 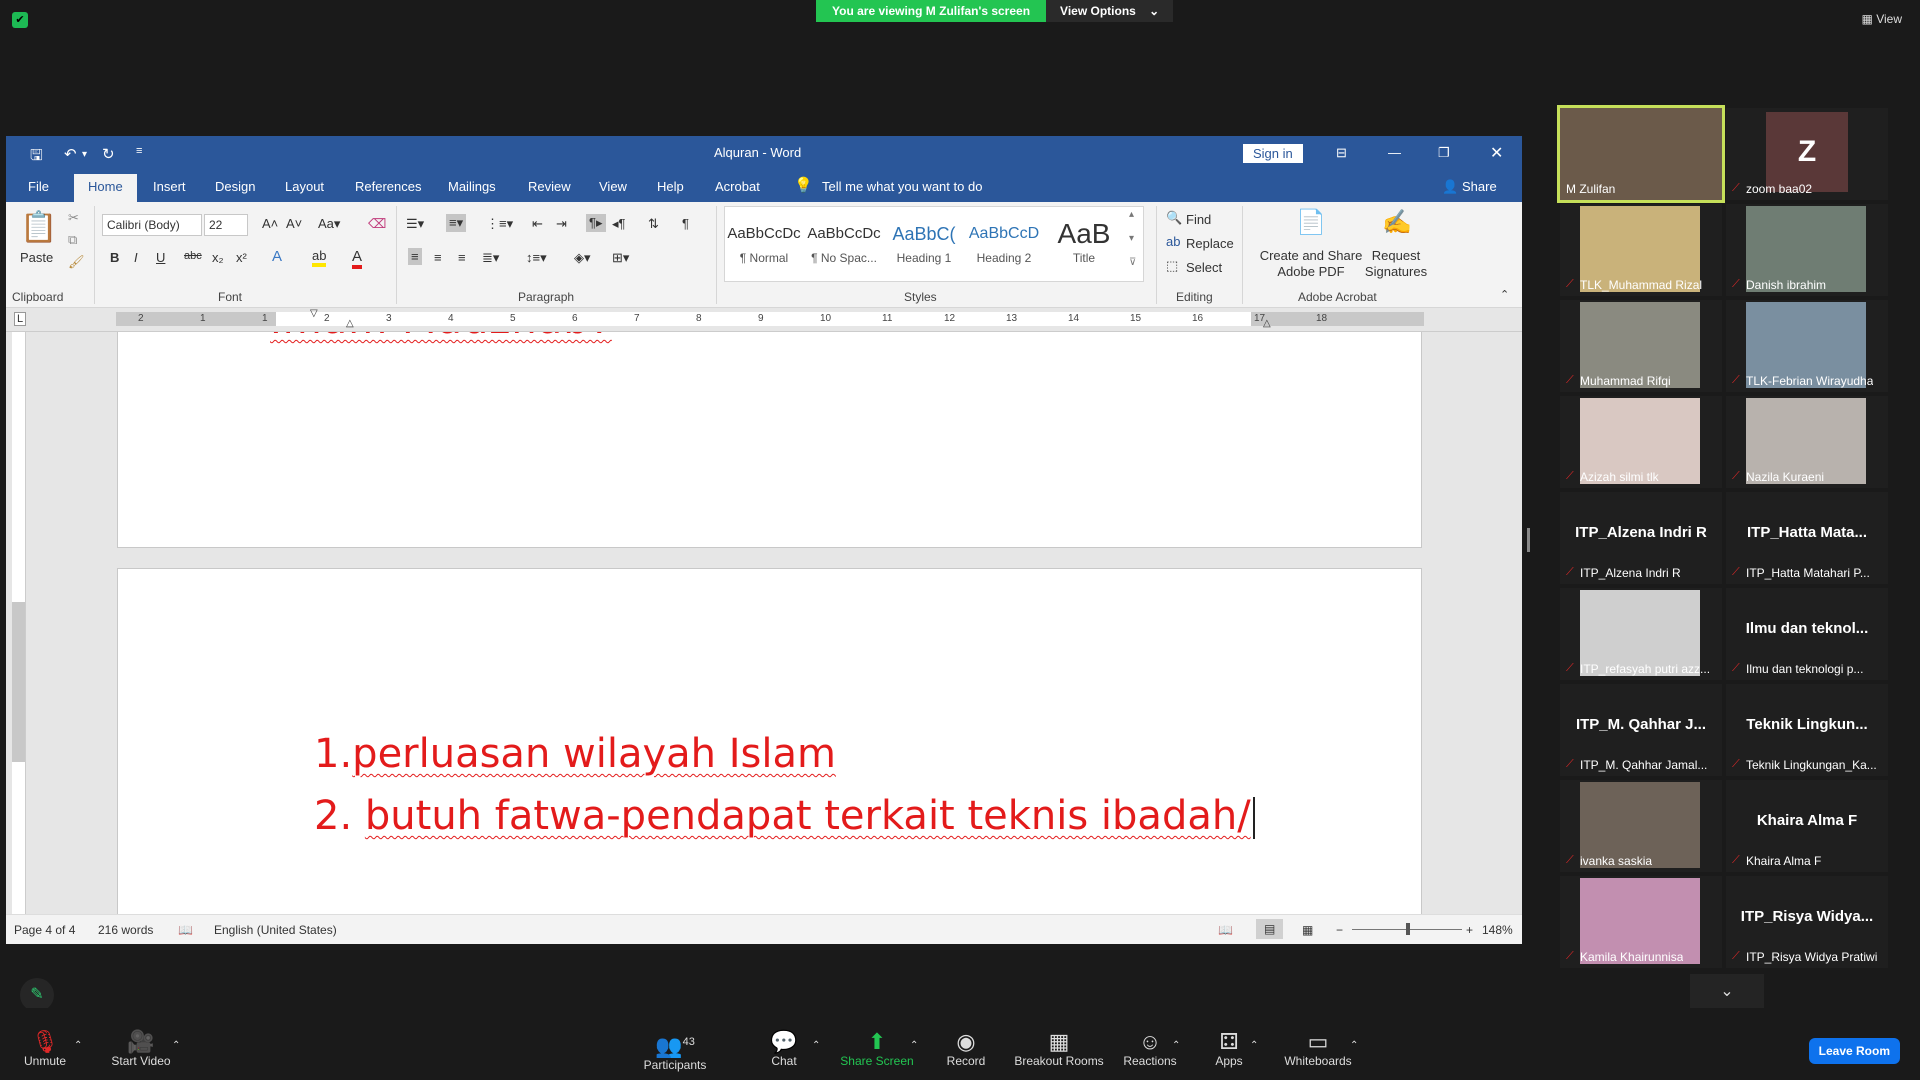 I want to click on proofing-icon: 📖, so click(x=185, y=930).